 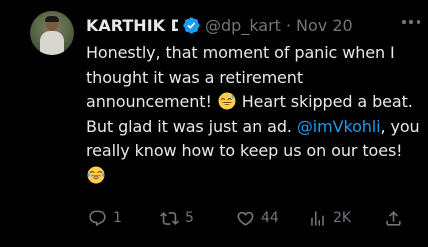 What do you see at coordinates (257, 218) in the screenshot?
I see `like-button: 44` at bounding box center [257, 218].